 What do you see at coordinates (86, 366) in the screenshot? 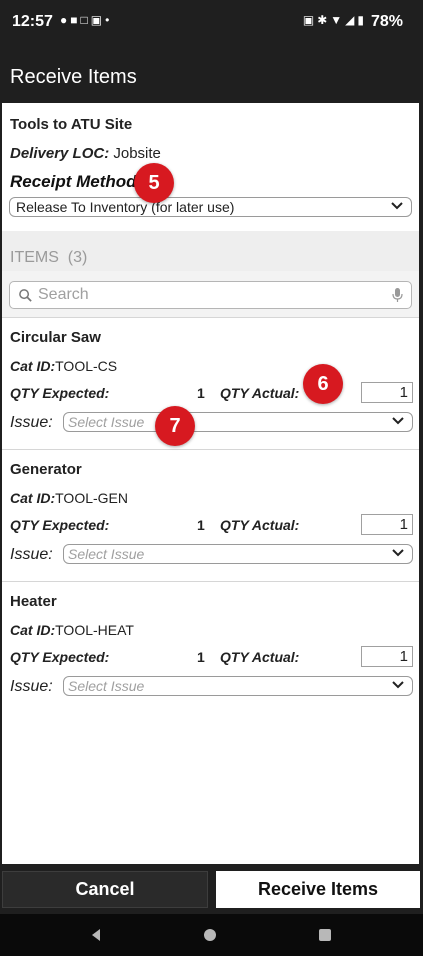
I see `cat-id-value: TOOL-CS` at bounding box center [86, 366].